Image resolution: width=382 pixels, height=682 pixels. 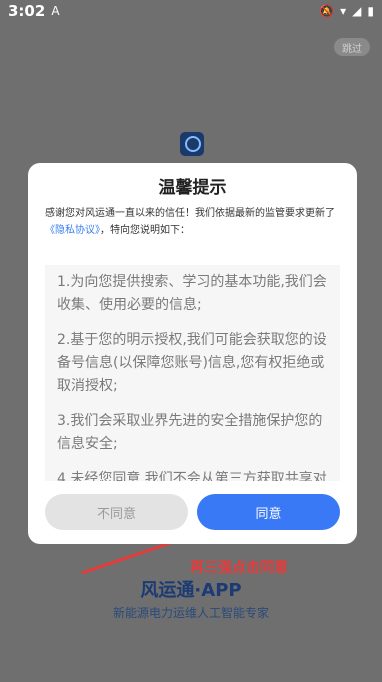 What do you see at coordinates (190, 432) in the screenshot?
I see `policy-item: 3.我们会采取业界先进的安全措施保护您的信息安全;` at bounding box center [190, 432].